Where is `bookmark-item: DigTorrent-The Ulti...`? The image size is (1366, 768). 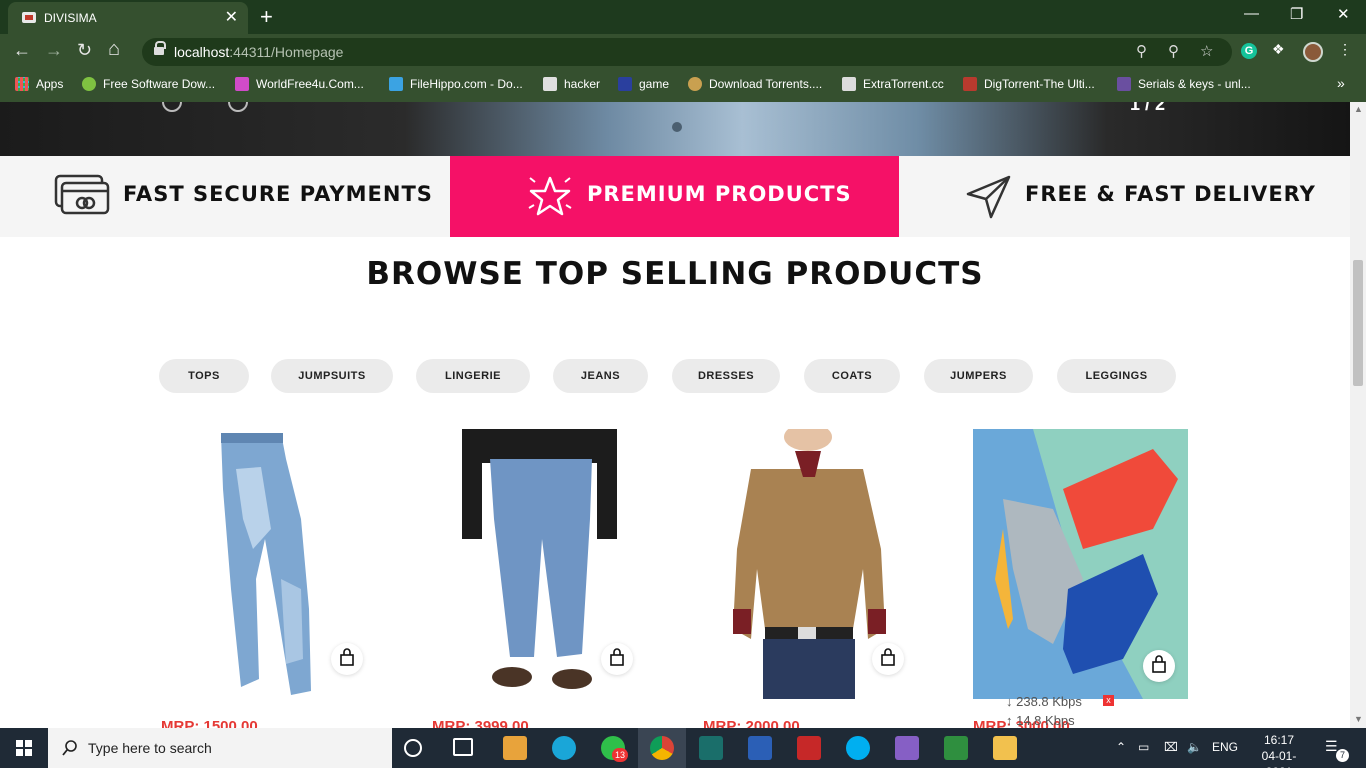 bookmark-item: DigTorrent-The Ulti... is located at coordinates (1029, 84).